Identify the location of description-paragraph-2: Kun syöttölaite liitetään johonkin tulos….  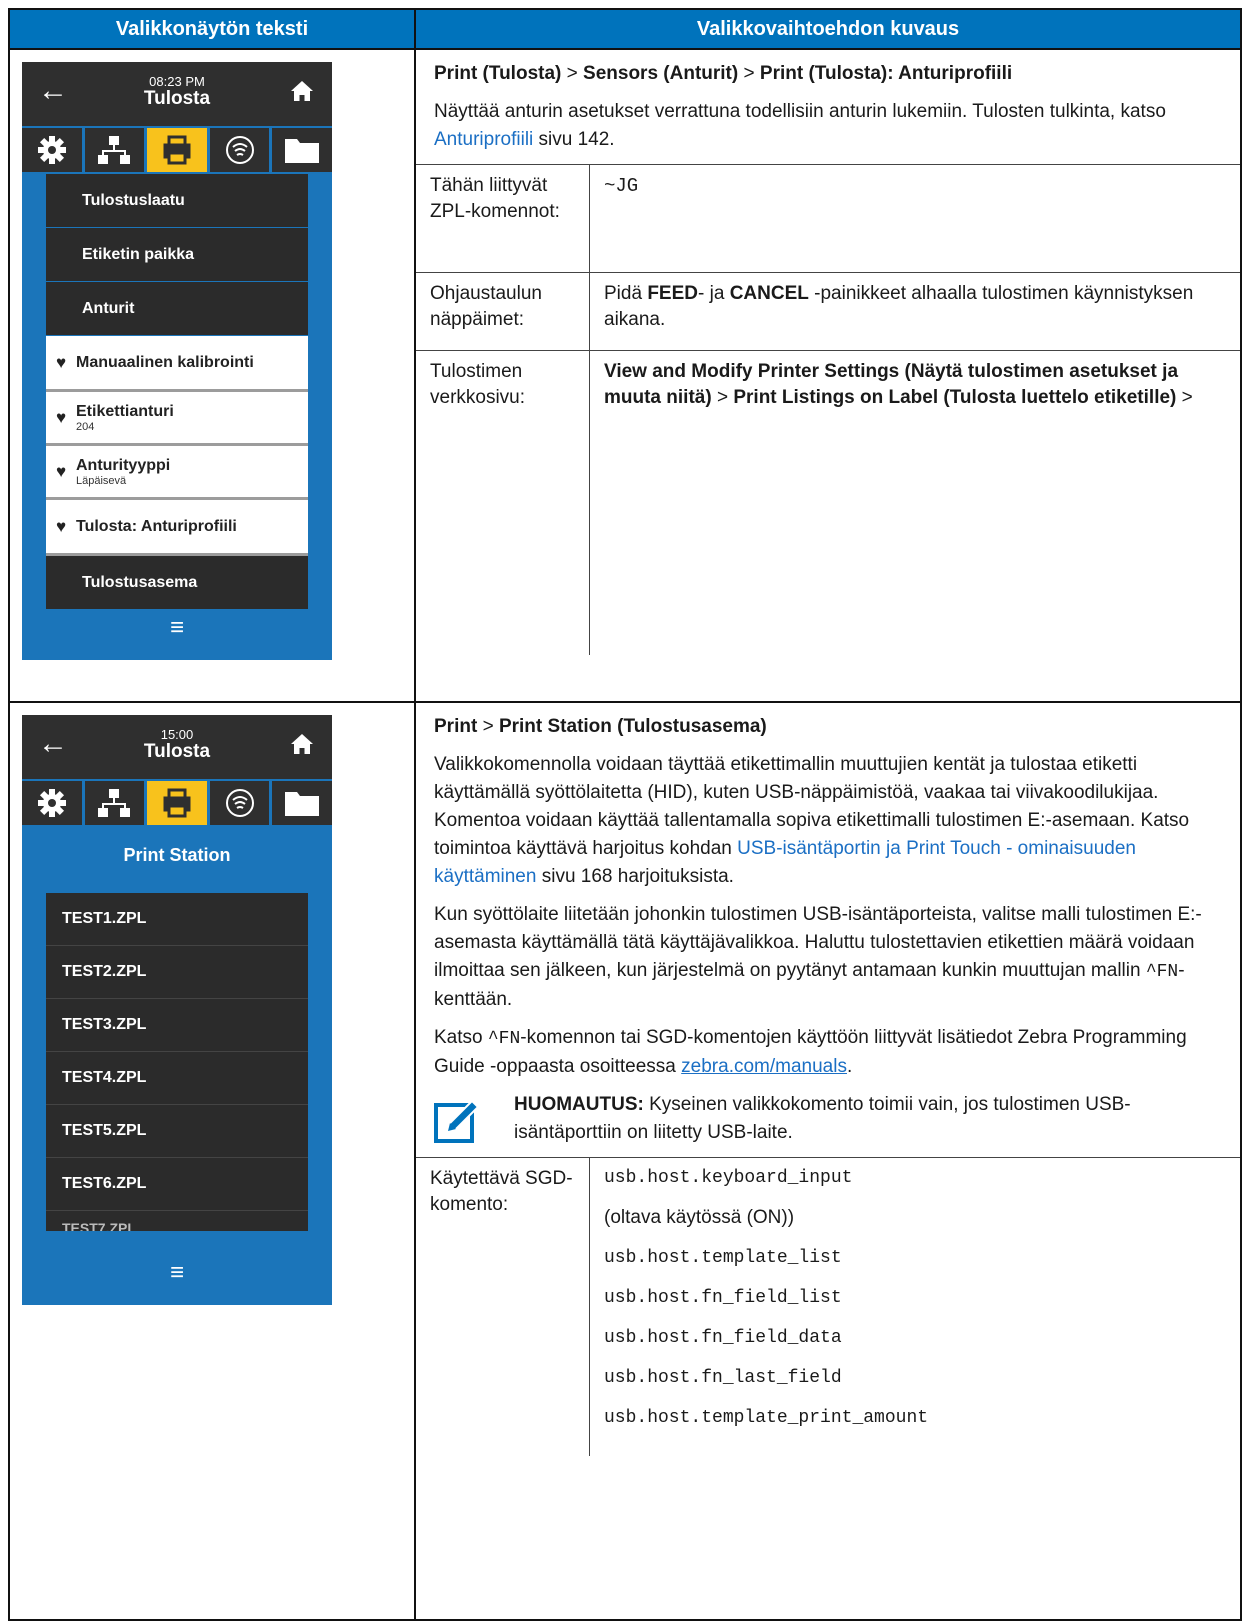
(818, 957).